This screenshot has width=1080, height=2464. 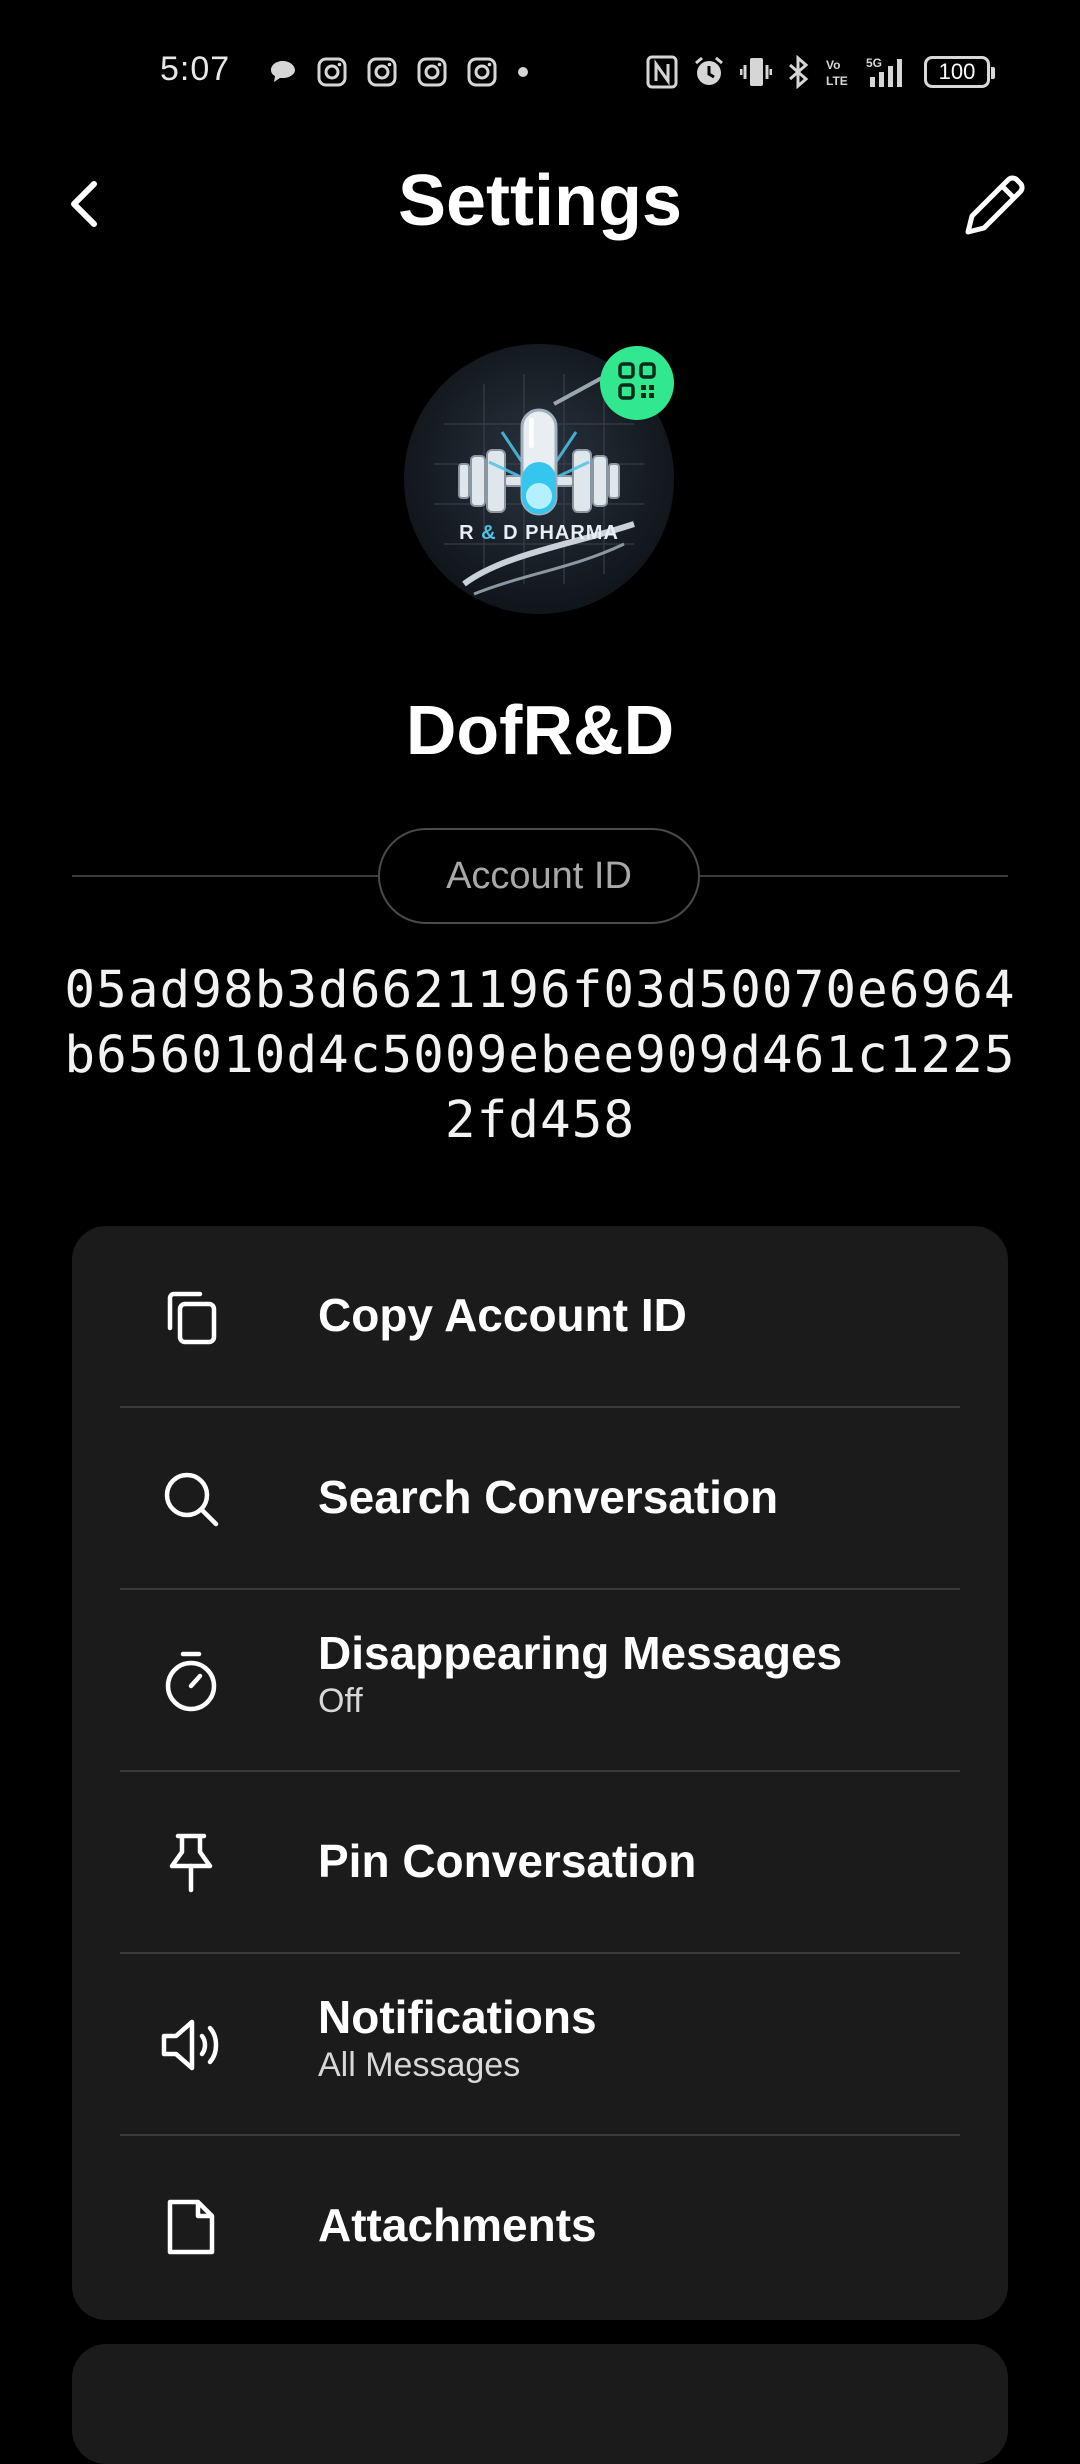 I want to click on pin-conversation-item: Pin Conversation, so click(x=540, y=1863).